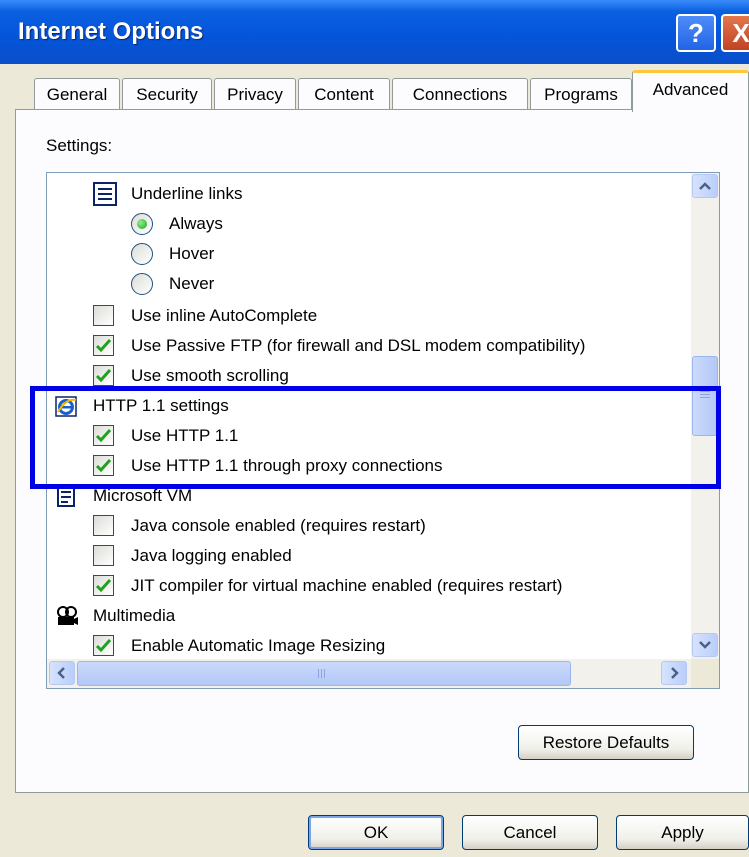 The width and height of the screenshot is (749, 857). I want to click on tree-group-multimedia: Multimedia, so click(367, 616).